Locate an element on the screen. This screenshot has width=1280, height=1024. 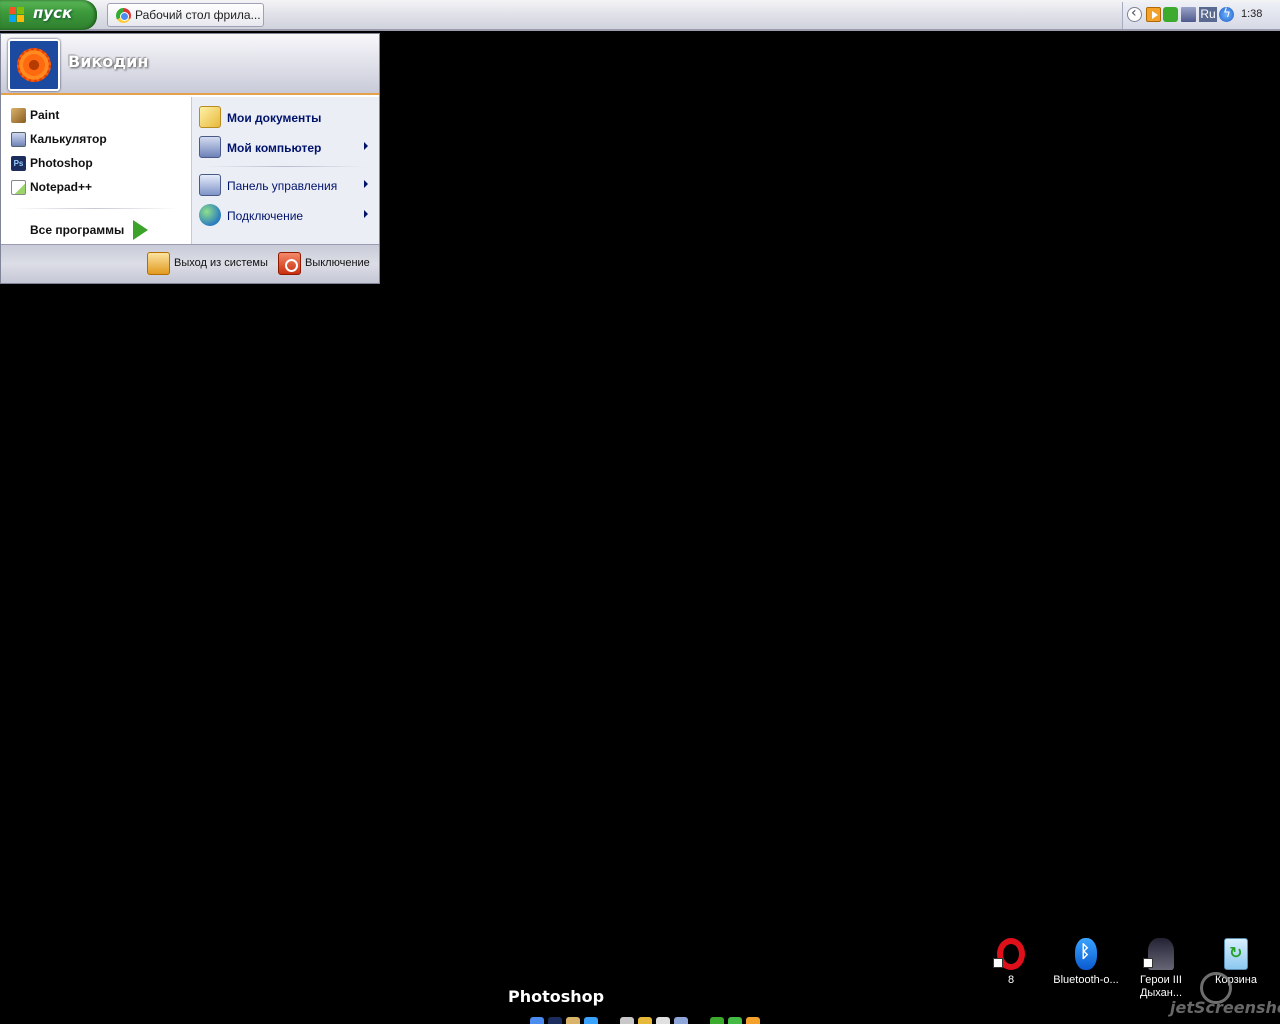
program-photoshop: Ps Photoshop is located at coordinates (97, 163).